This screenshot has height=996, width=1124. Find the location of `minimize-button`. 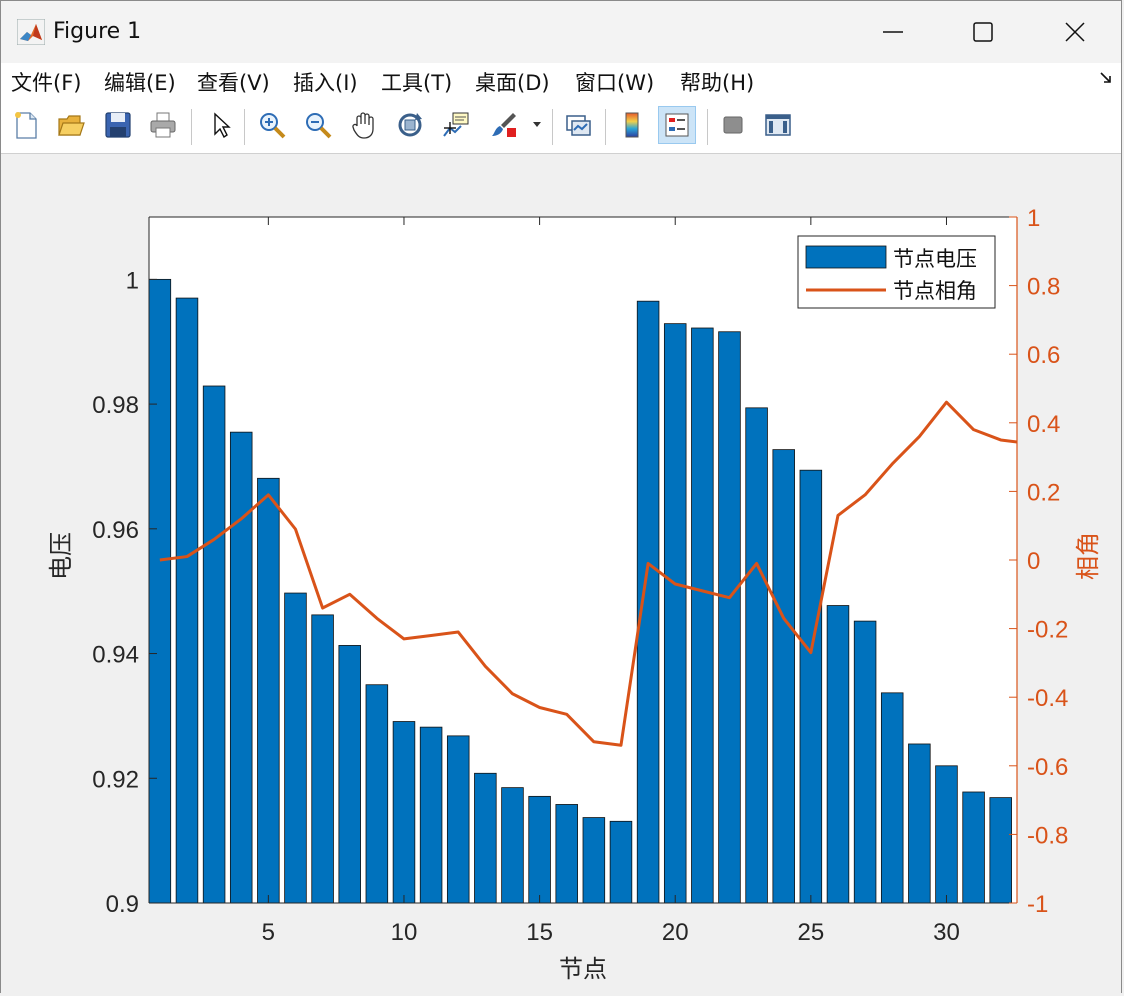

minimize-button is located at coordinates (893, 32).